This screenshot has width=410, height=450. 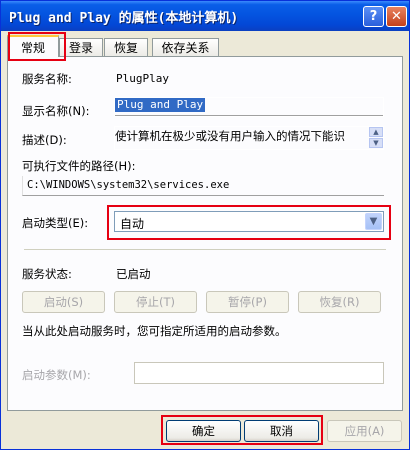 I want to click on help-icon: ?, so click(x=373, y=16).